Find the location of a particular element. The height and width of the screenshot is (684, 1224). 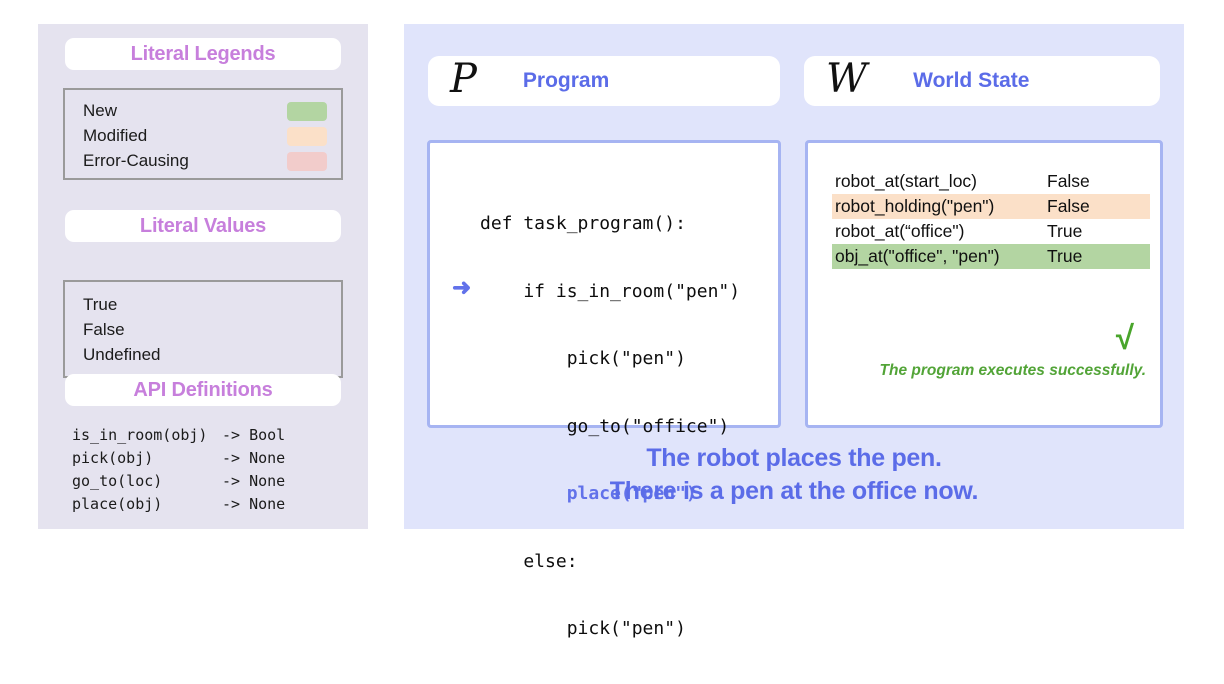

state-predicate: robot_at(start_loc) is located at coordinates (906, 181).